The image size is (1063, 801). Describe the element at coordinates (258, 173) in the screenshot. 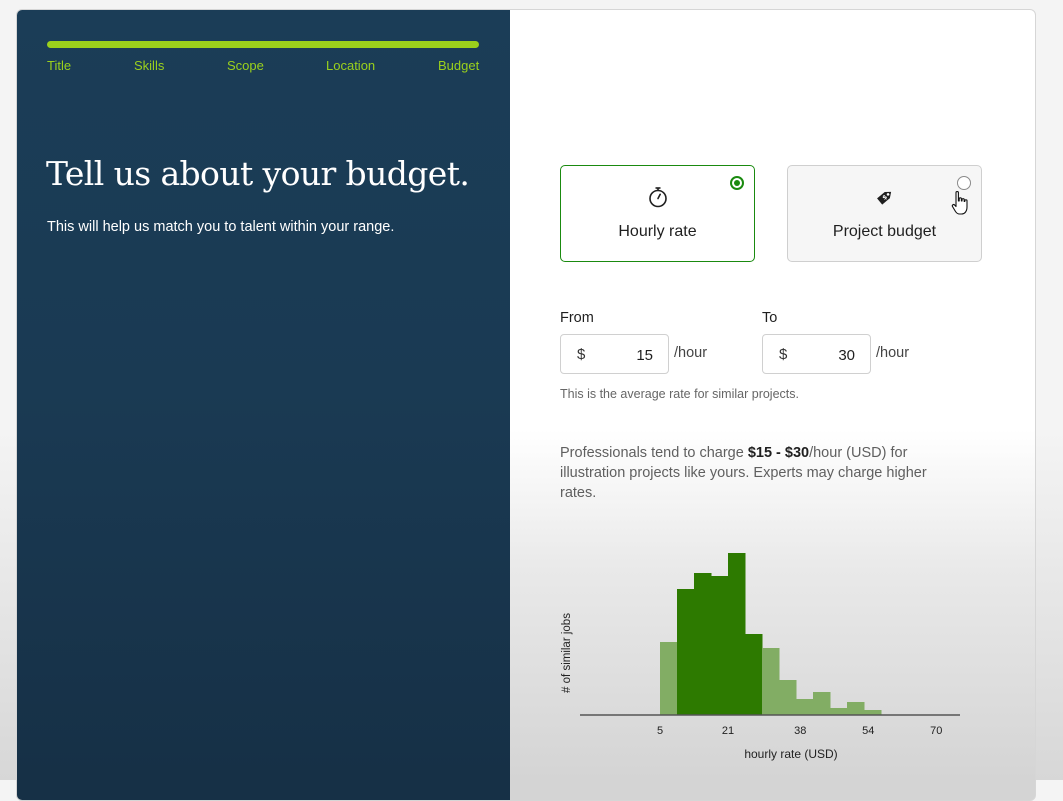

I see `page-title: Tell us about your budget.` at that location.